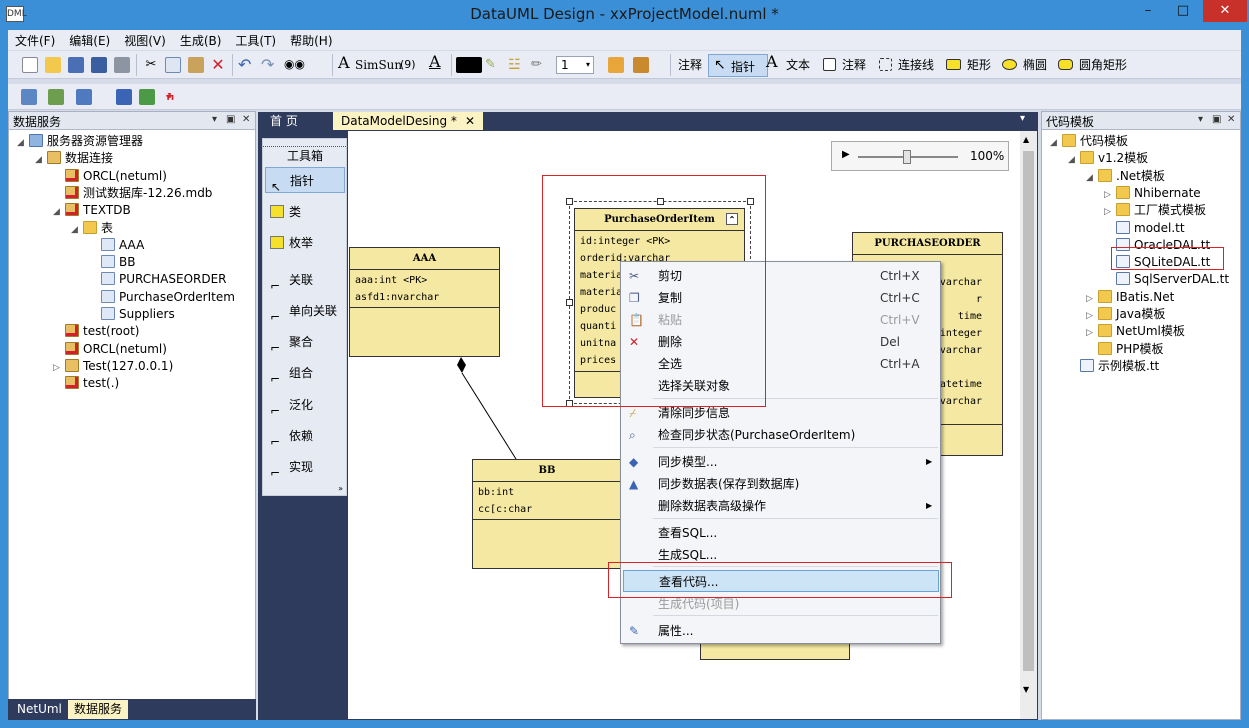  Describe the element at coordinates (1135, 331) in the screenshot. I see `tree-item: ▷ NetUml模板` at that location.